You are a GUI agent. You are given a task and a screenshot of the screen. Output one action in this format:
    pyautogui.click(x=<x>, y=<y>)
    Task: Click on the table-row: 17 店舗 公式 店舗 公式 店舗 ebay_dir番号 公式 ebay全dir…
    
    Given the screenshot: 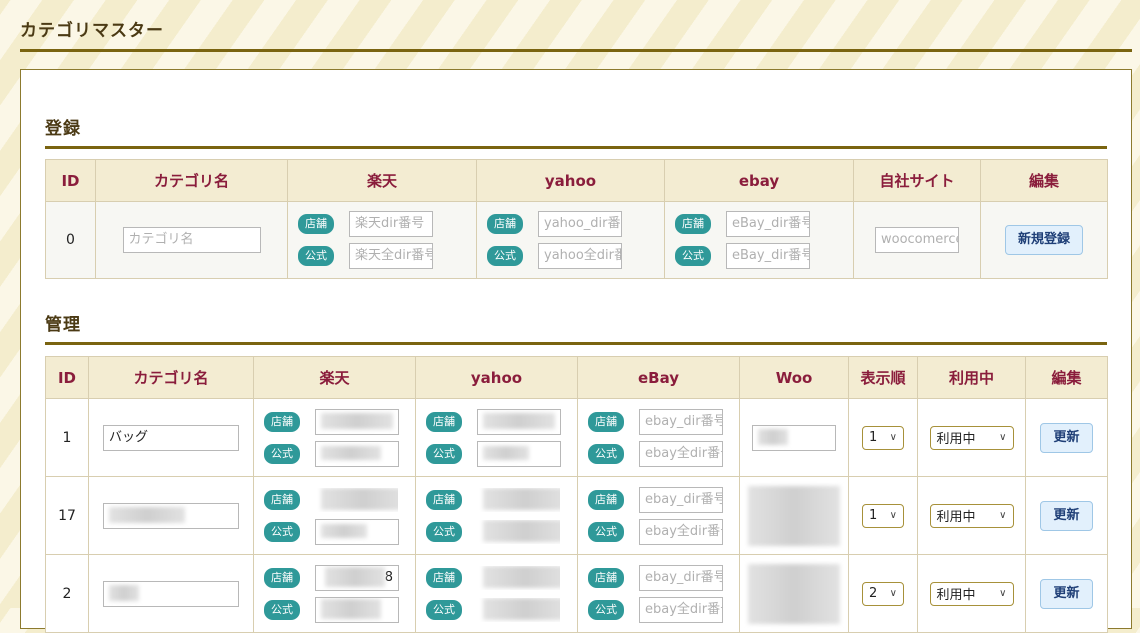 What is the action you would take?
    pyautogui.click(x=576, y=515)
    